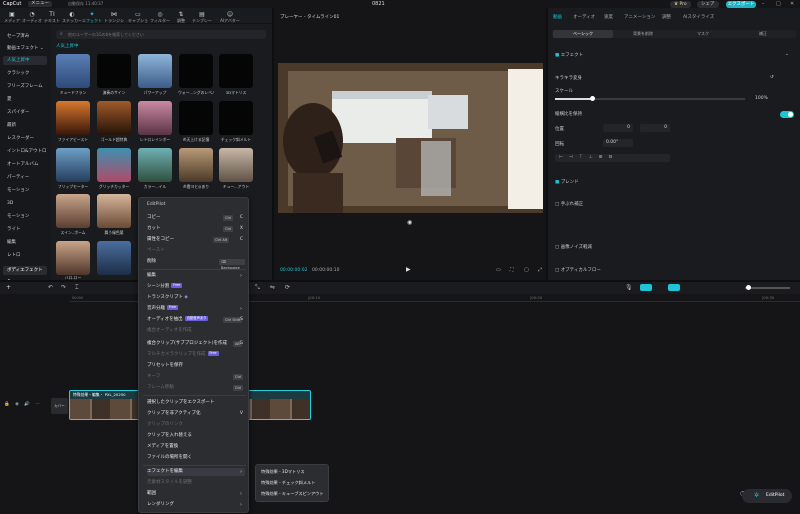 The width and height of the screenshot is (800, 514). What do you see at coordinates (23, 404) in the screenshot?
I see `track-controls: 🔒 ◉ 🔊 ⋯` at bounding box center [23, 404].